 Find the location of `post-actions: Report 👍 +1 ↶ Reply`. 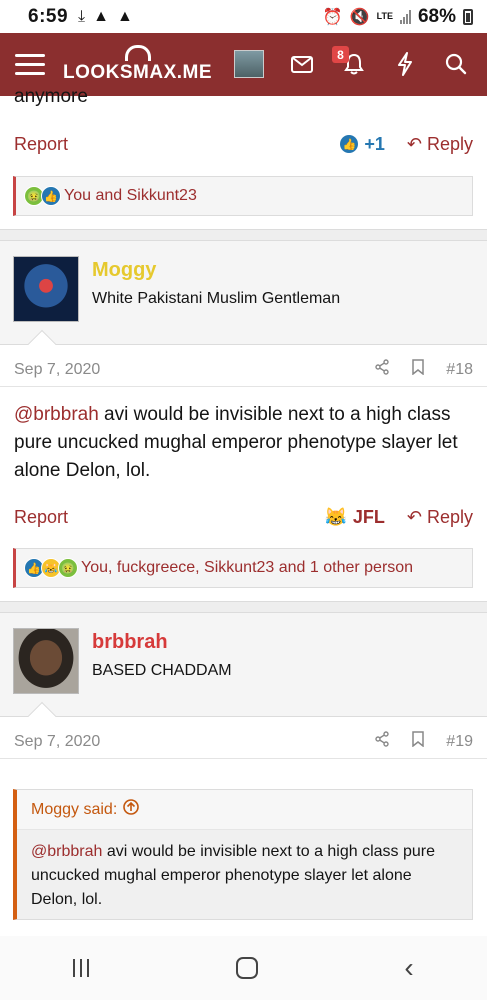

post-actions: Report 👍 +1 ↶ Reply is located at coordinates (243, 144).